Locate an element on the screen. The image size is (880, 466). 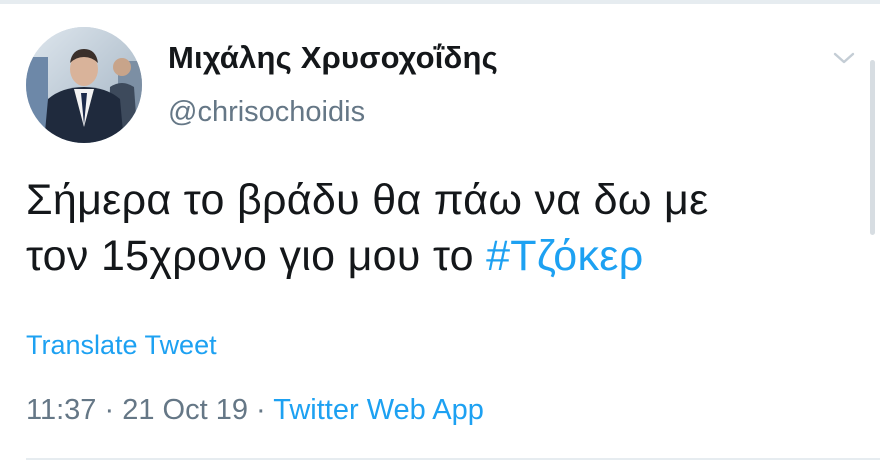
tweet-text-line-1: Σήμερα το βράδυ θα πάω να δω με is located at coordinates (367, 200).